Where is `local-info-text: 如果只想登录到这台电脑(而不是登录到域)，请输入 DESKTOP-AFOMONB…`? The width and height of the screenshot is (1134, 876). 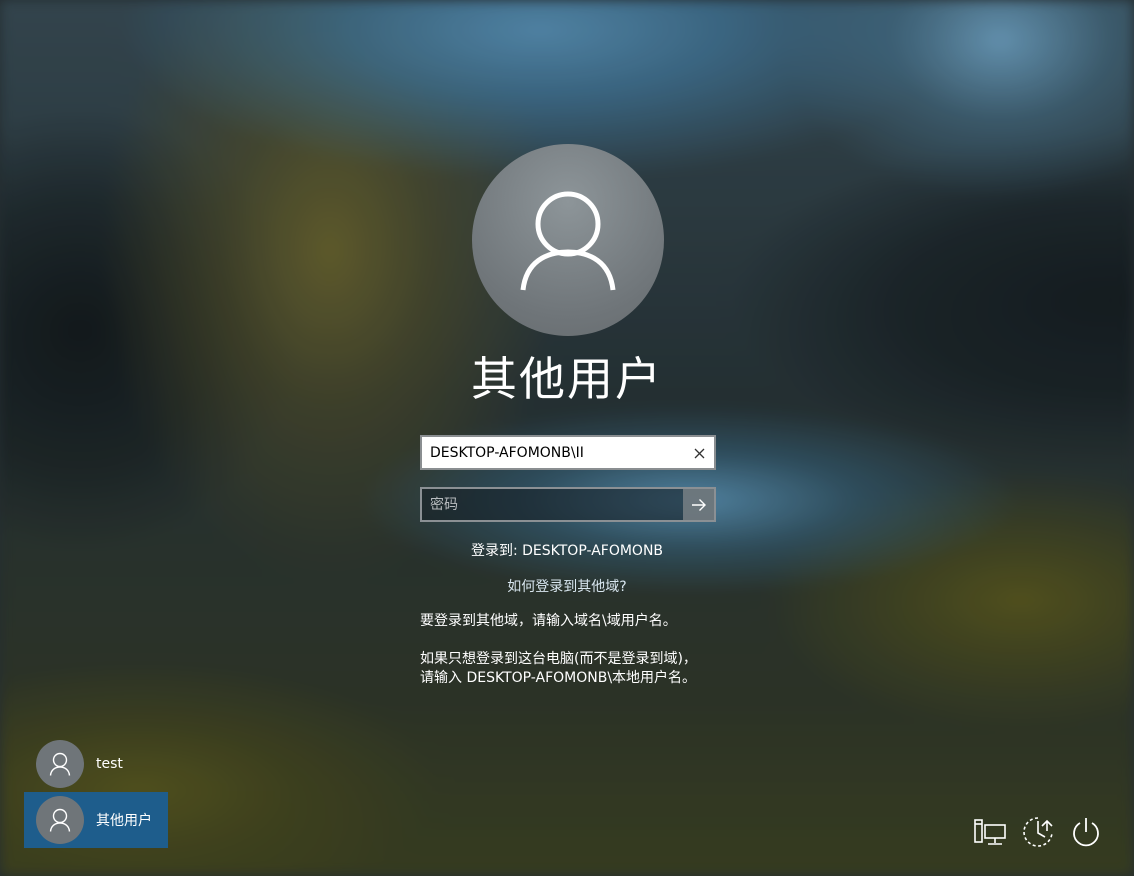
local-info-text: 如果只想登录到这台电脑(而不是登录到域)，请输入 DESKTOP-AFOMONB… is located at coordinates (558, 668).